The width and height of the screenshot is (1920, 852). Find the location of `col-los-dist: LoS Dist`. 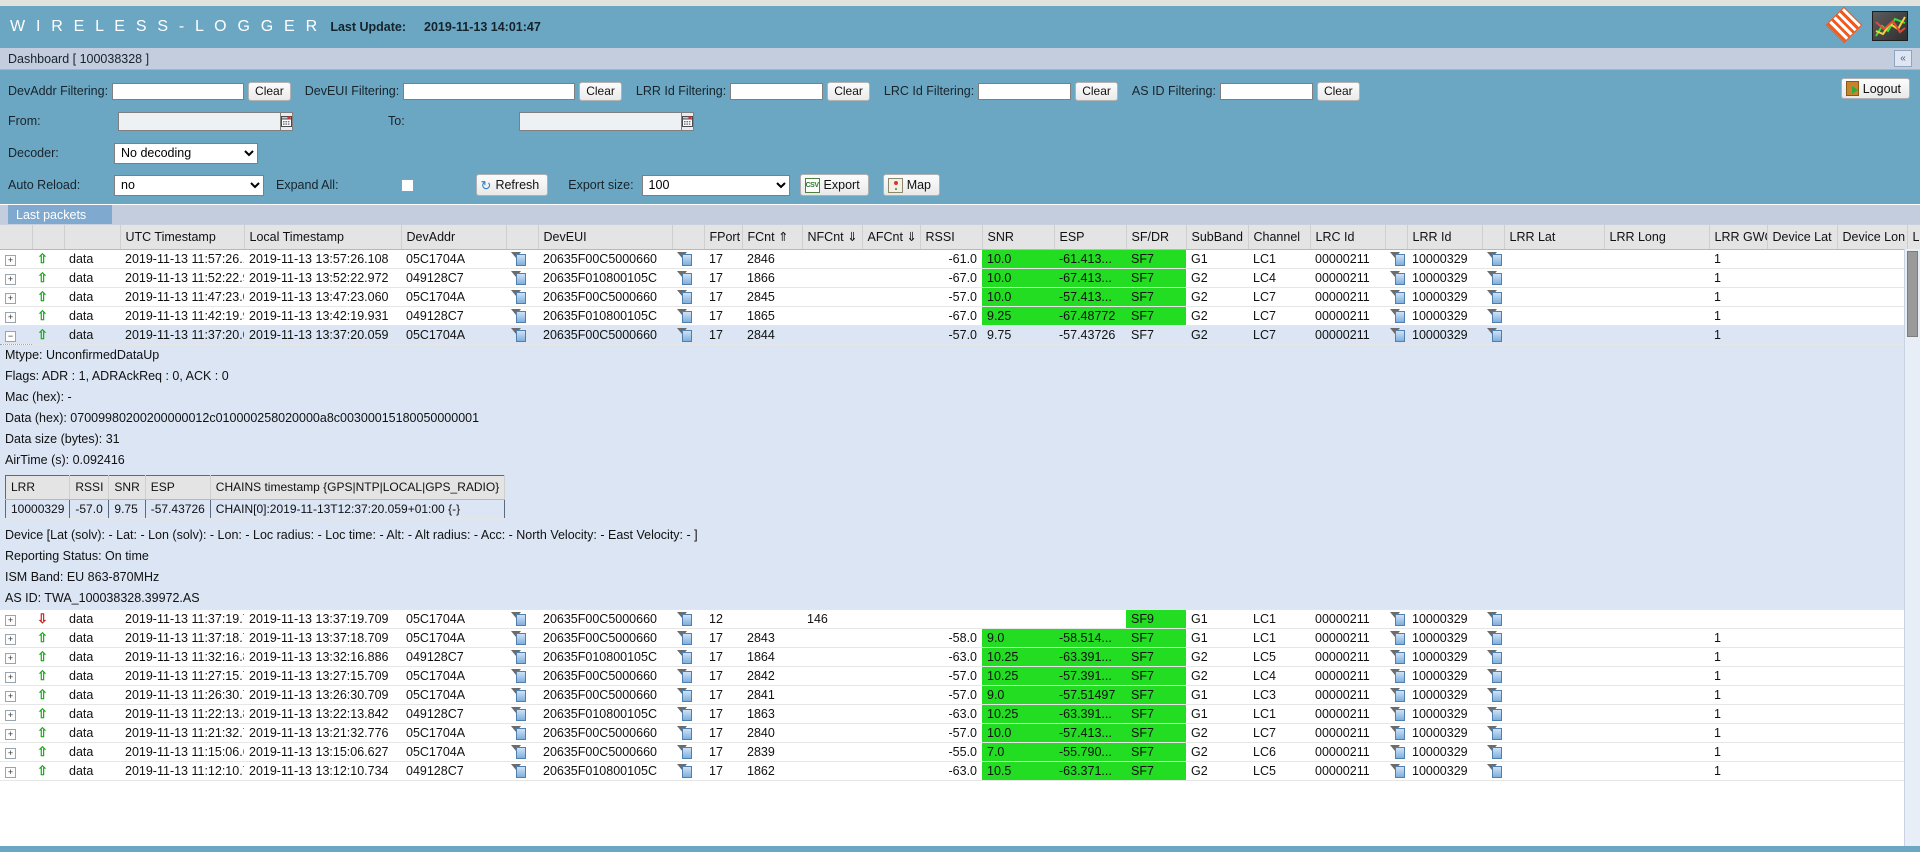

col-los-dist: LoS Dist is located at coordinates (1913, 237).